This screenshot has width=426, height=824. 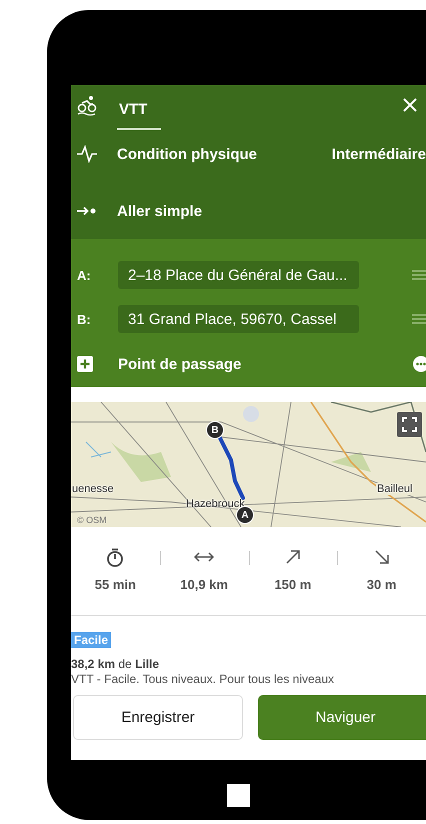 What do you see at coordinates (92, 520) in the screenshot?
I see `map-attribution: © OSM` at bounding box center [92, 520].